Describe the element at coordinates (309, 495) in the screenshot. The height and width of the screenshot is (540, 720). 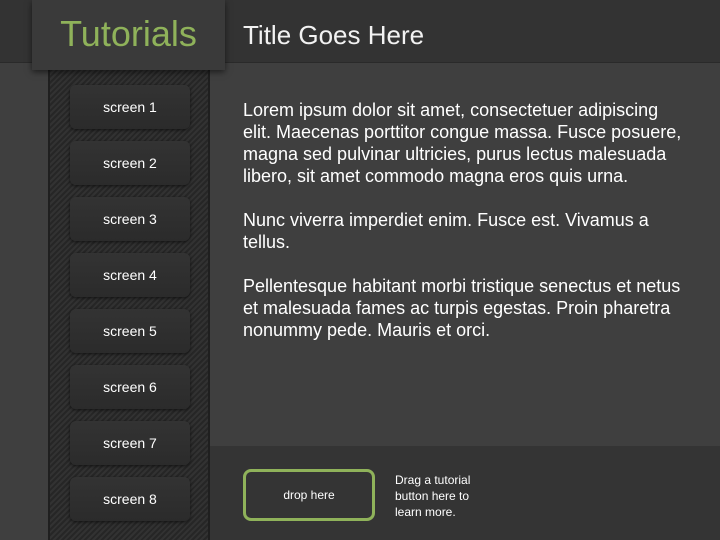
I see `drop-zone: drop here` at that location.